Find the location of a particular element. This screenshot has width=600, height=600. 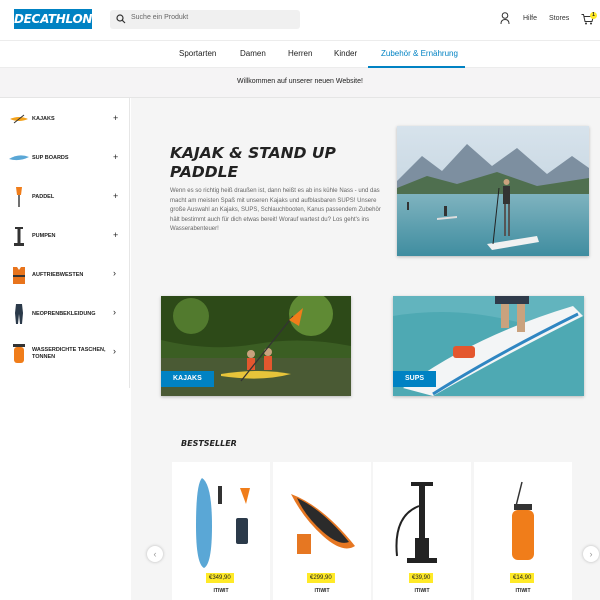

carousel-next-button: › is located at coordinates (591, 554).